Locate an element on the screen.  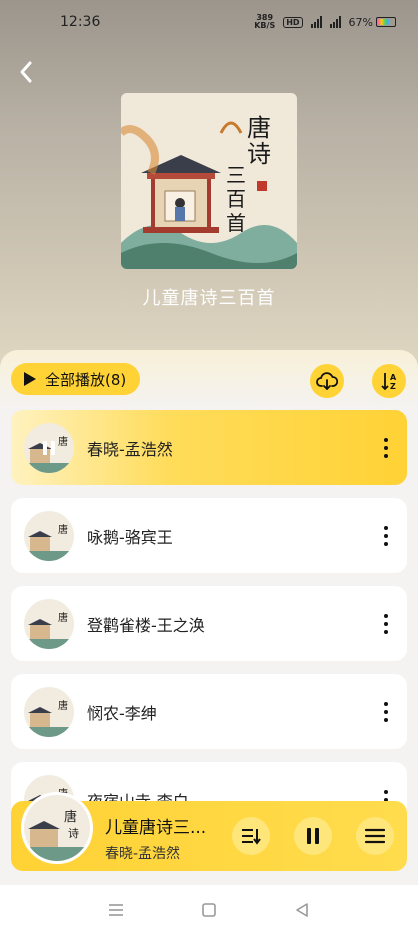
battery-icon is located at coordinates (386, 22).